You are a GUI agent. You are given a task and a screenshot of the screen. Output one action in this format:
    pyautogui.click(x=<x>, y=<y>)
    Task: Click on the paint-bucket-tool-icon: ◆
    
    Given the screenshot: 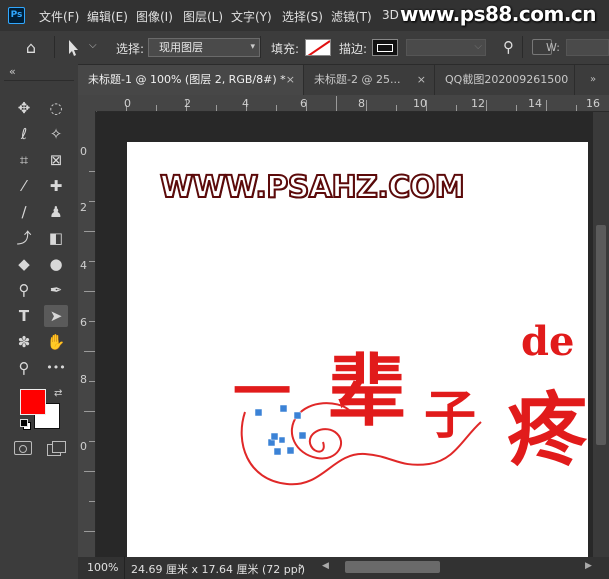 What is the action you would take?
    pyautogui.click(x=24, y=264)
    